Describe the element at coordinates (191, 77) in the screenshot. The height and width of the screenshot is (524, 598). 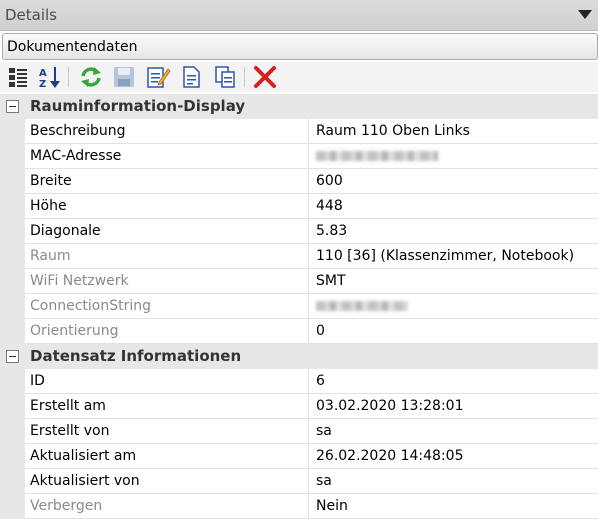
I see `document-icon` at that location.